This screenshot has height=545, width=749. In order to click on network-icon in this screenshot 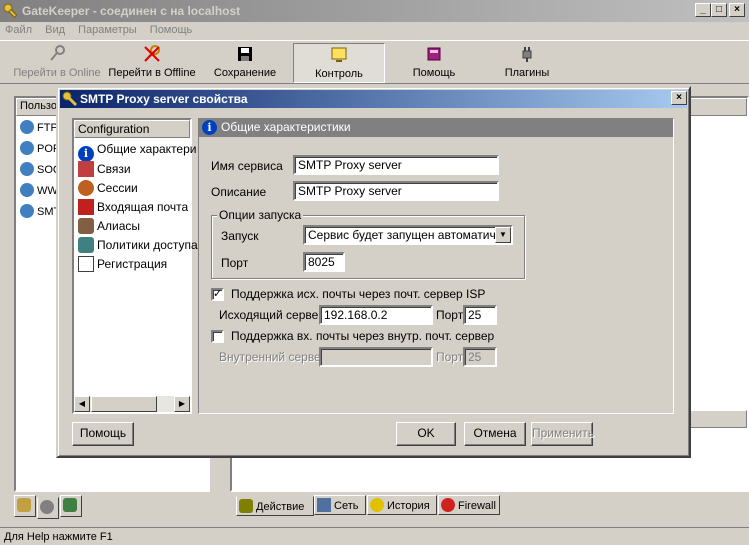, I will do `click(324, 505)`.